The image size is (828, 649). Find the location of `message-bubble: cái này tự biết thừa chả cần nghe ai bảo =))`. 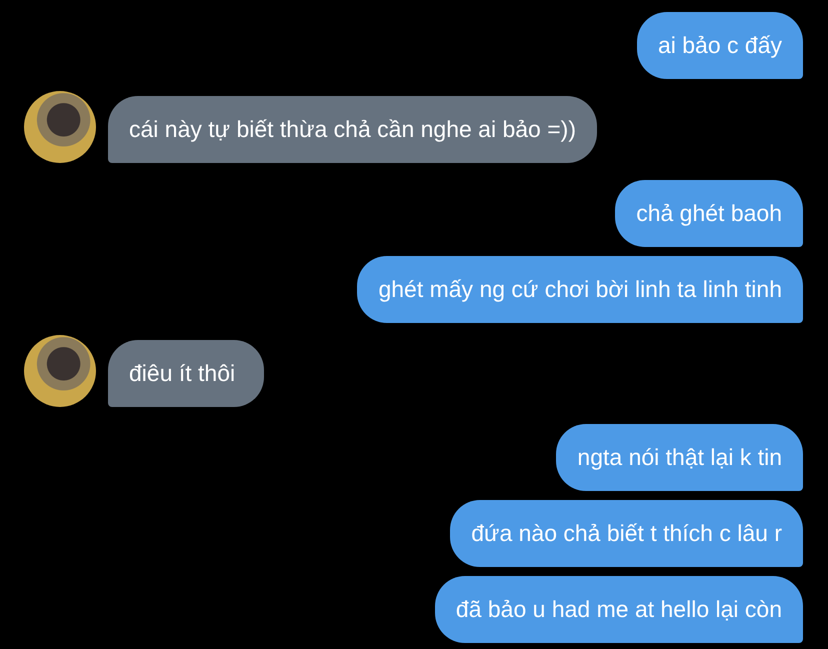

message-bubble: cái này tự biết thừa chả cần nghe ai bảo =)) is located at coordinates (352, 129).